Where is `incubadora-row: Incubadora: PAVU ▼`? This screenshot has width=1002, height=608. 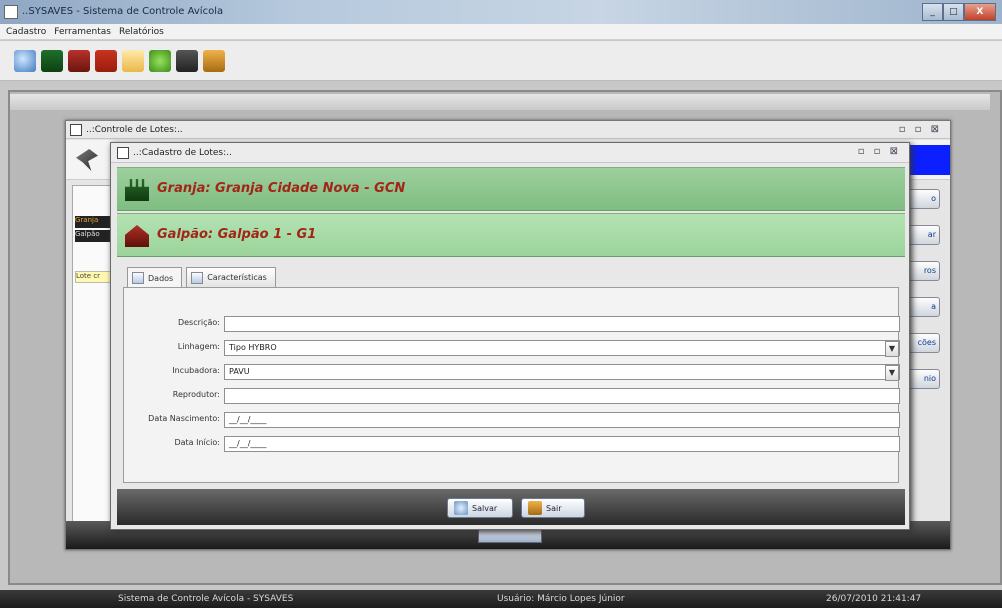 incubadora-row: Incubadora: PAVU ▼ is located at coordinates (512, 372).